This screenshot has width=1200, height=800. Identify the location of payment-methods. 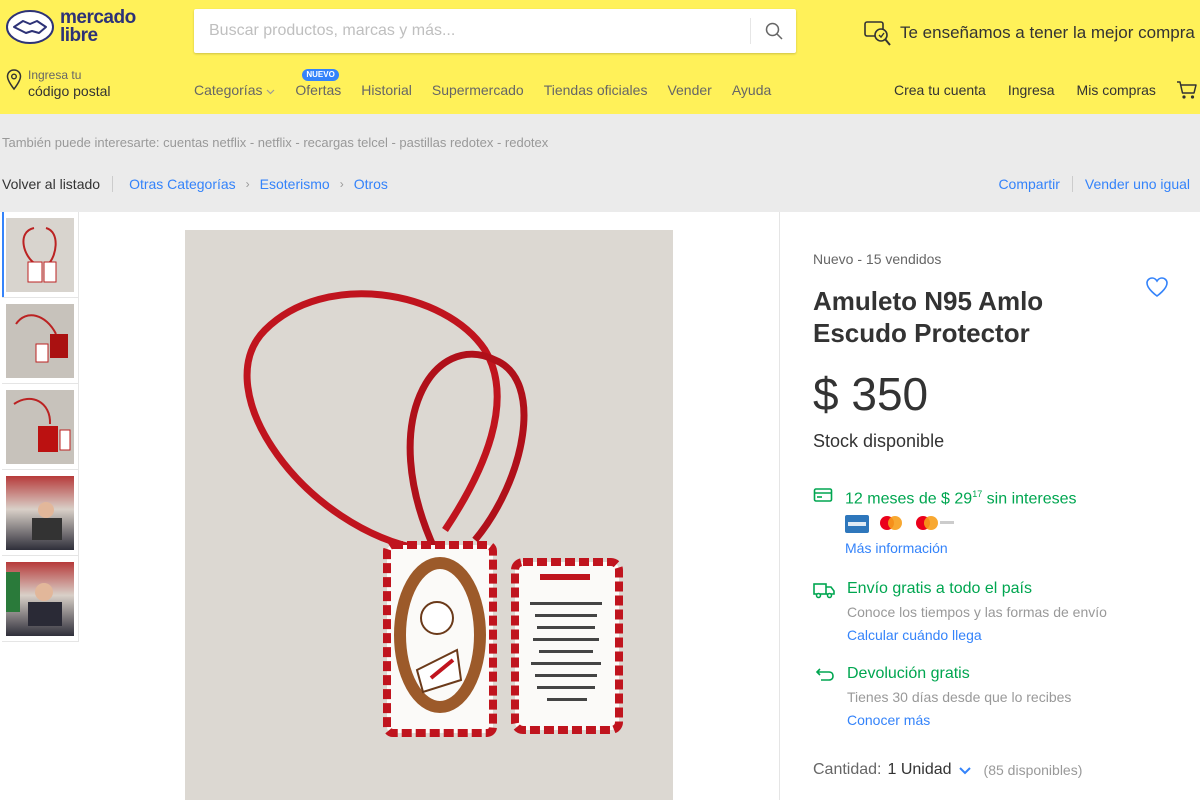
(960, 524).